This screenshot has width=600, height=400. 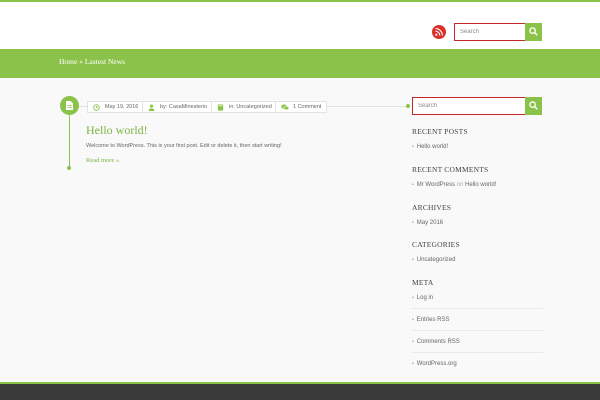 What do you see at coordinates (436, 244) in the screenshot?
I see `widget-title-categories: CATEGORIES` at bounding box center [436, 244].